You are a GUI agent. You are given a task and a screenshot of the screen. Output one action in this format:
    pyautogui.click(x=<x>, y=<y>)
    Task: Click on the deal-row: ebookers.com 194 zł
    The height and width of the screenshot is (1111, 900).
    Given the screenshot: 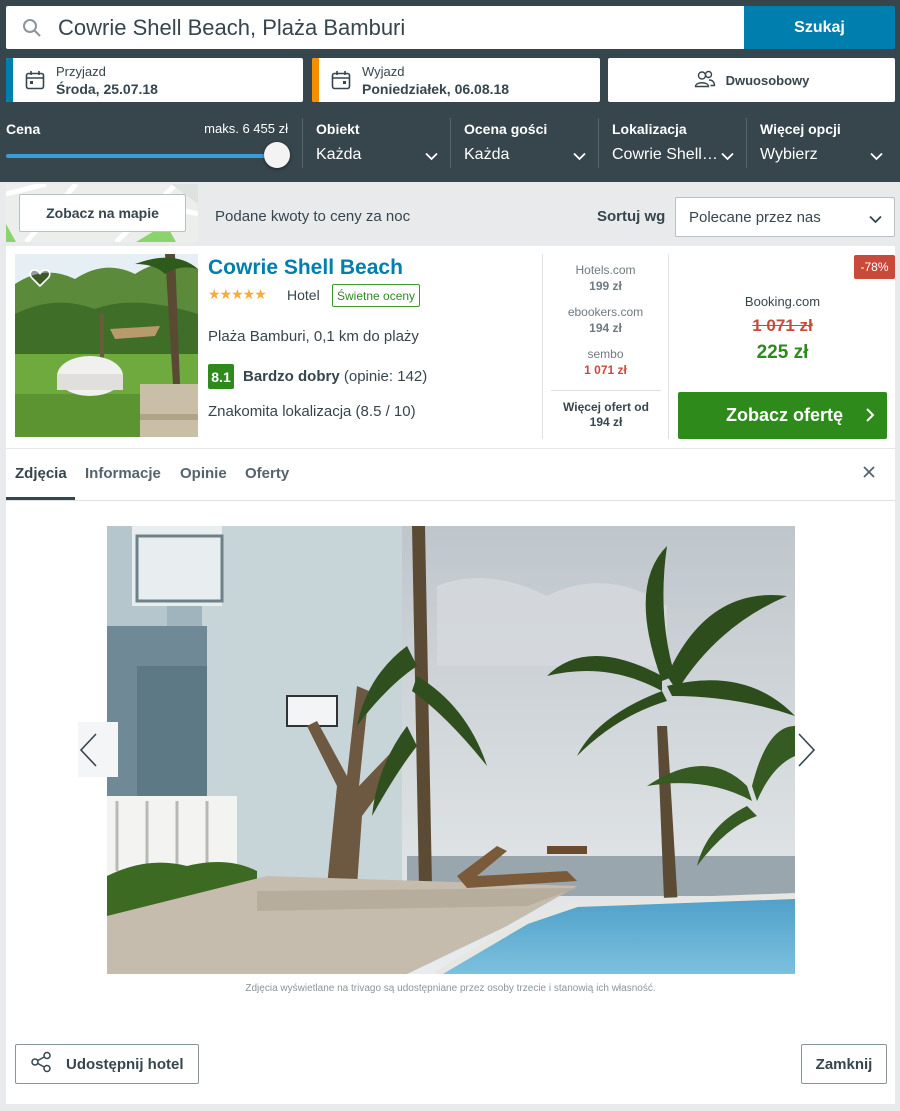 What is the action you would take?
    pyautogui.click(x=605, y=320)
    